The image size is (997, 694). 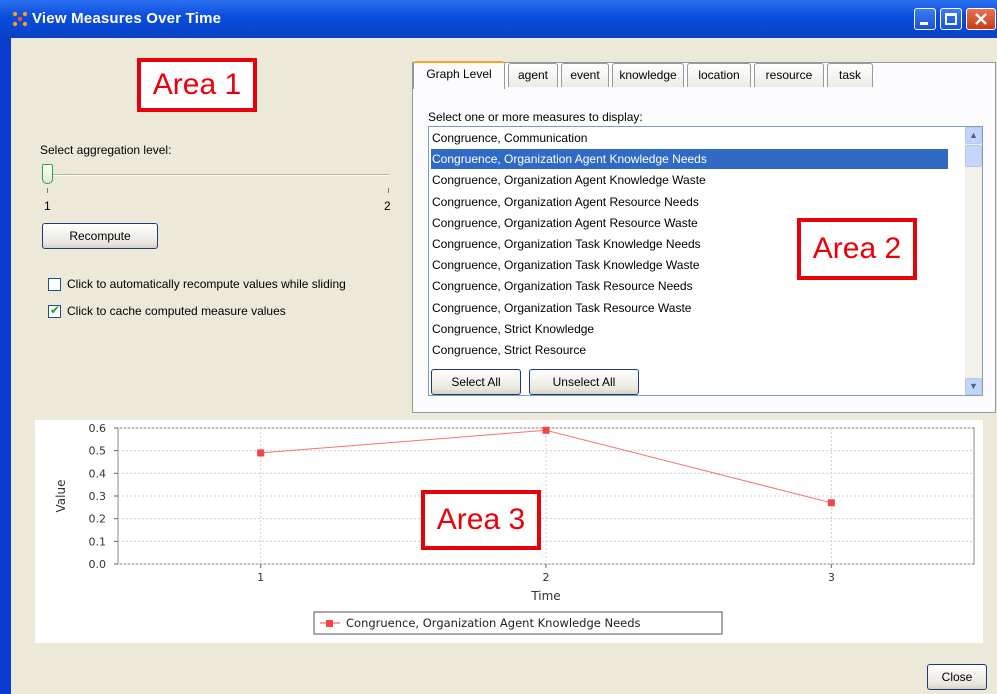 What do you see at coordinates (98, 496) in the screenshot?
I see `y-tick-label: 0.3` at bounding box center [98, 496].